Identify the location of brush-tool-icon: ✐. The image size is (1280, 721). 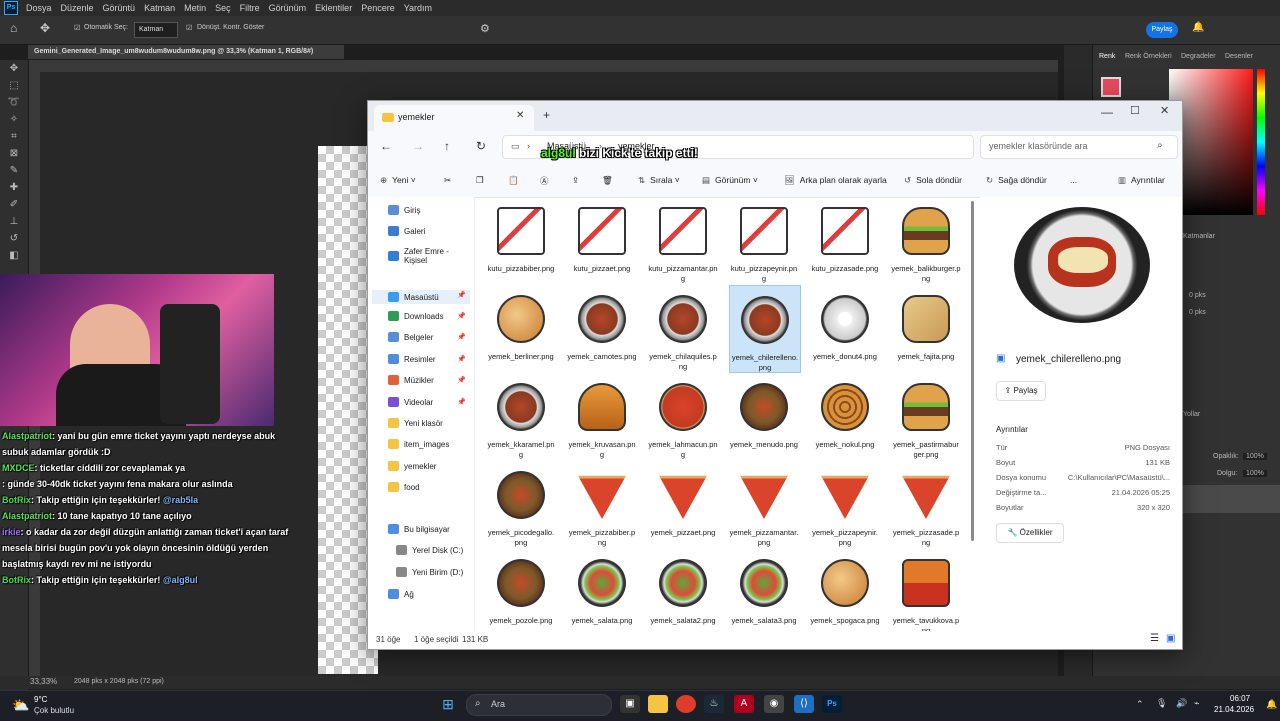
(14, 204).